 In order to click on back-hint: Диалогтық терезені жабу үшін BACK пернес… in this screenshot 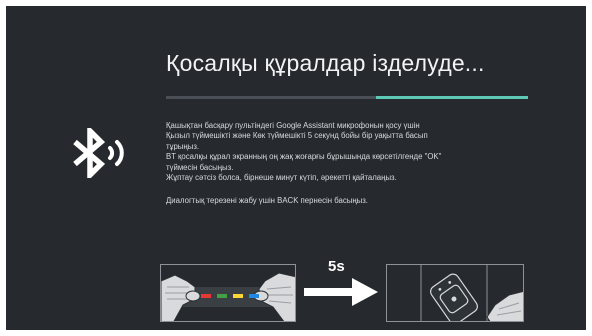, I will do `click(267, 201)`.